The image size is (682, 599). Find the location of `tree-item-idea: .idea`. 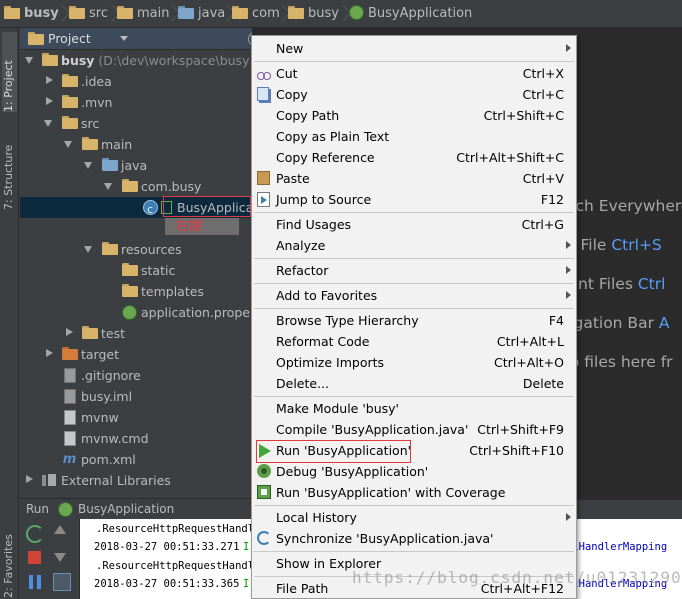

tree-item-idea: .idea is located at coordinates (136, 81).